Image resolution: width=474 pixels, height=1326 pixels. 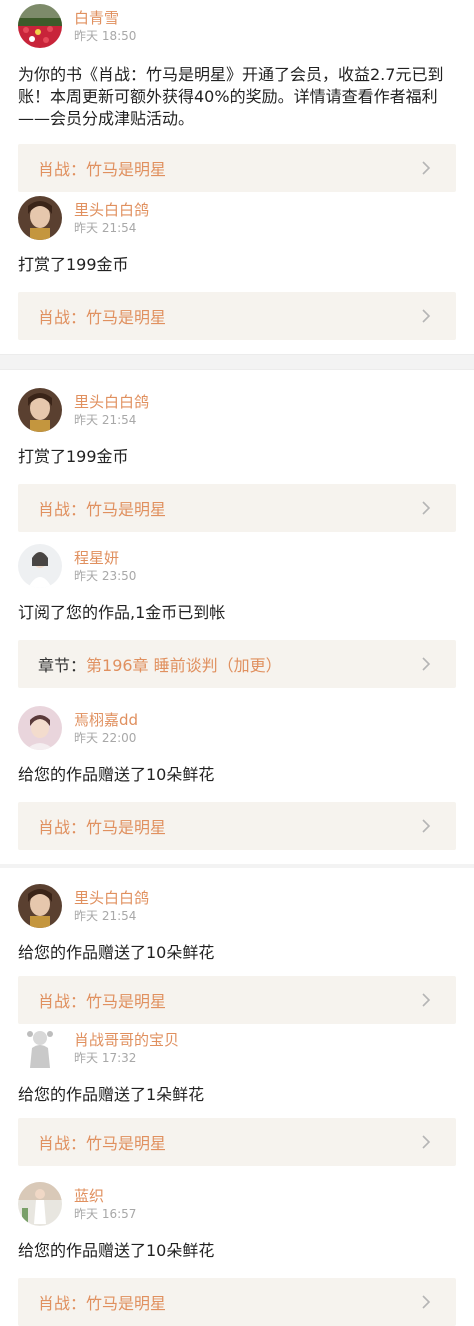 What do you see at coordinates (105, 1057) in the screenshot?
I see `timestamp: 昨天 17:32` at bounding box center [105, 1057].